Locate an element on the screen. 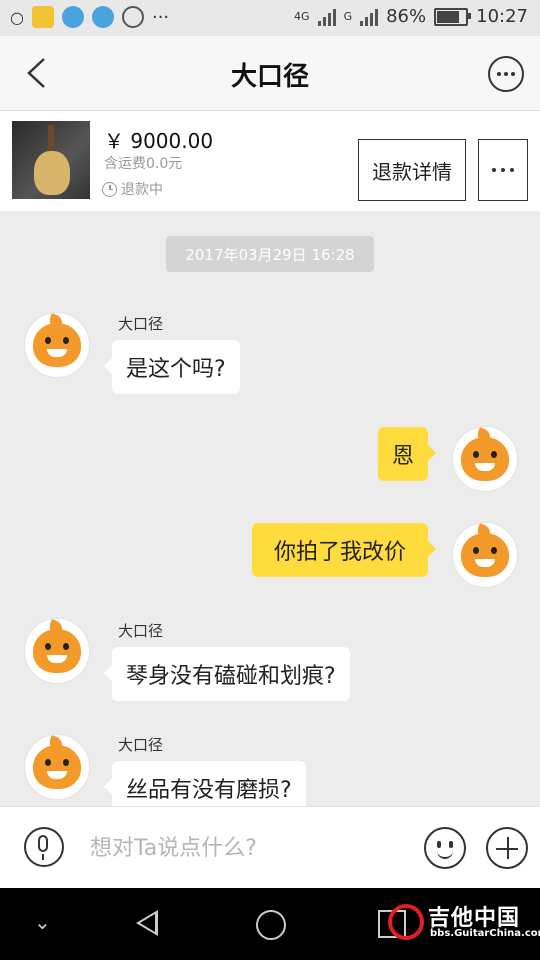  system-indicators: 4G G 86% 10:27 is located at coordinates (411, 16).